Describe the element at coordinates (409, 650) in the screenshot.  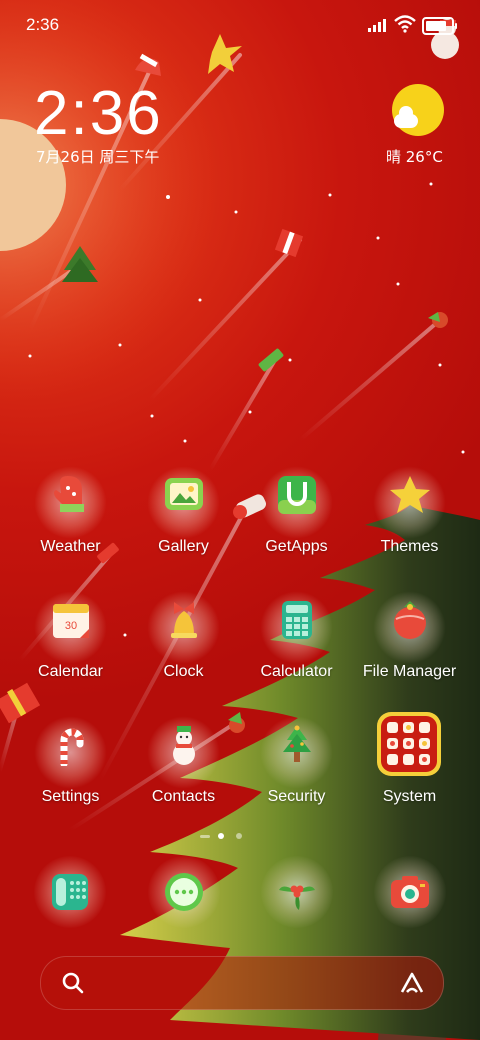
I see `app-file-manager: File Manager` at that location.